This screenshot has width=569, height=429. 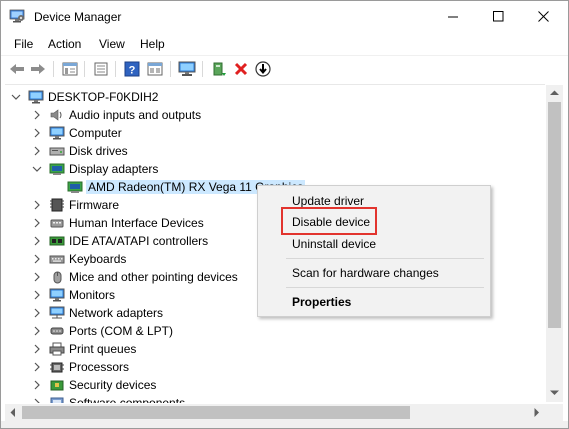 What do you see at coordinates (57, 223) in the screenshot?
I see `hid-icon` at bounding box center [57, 223].